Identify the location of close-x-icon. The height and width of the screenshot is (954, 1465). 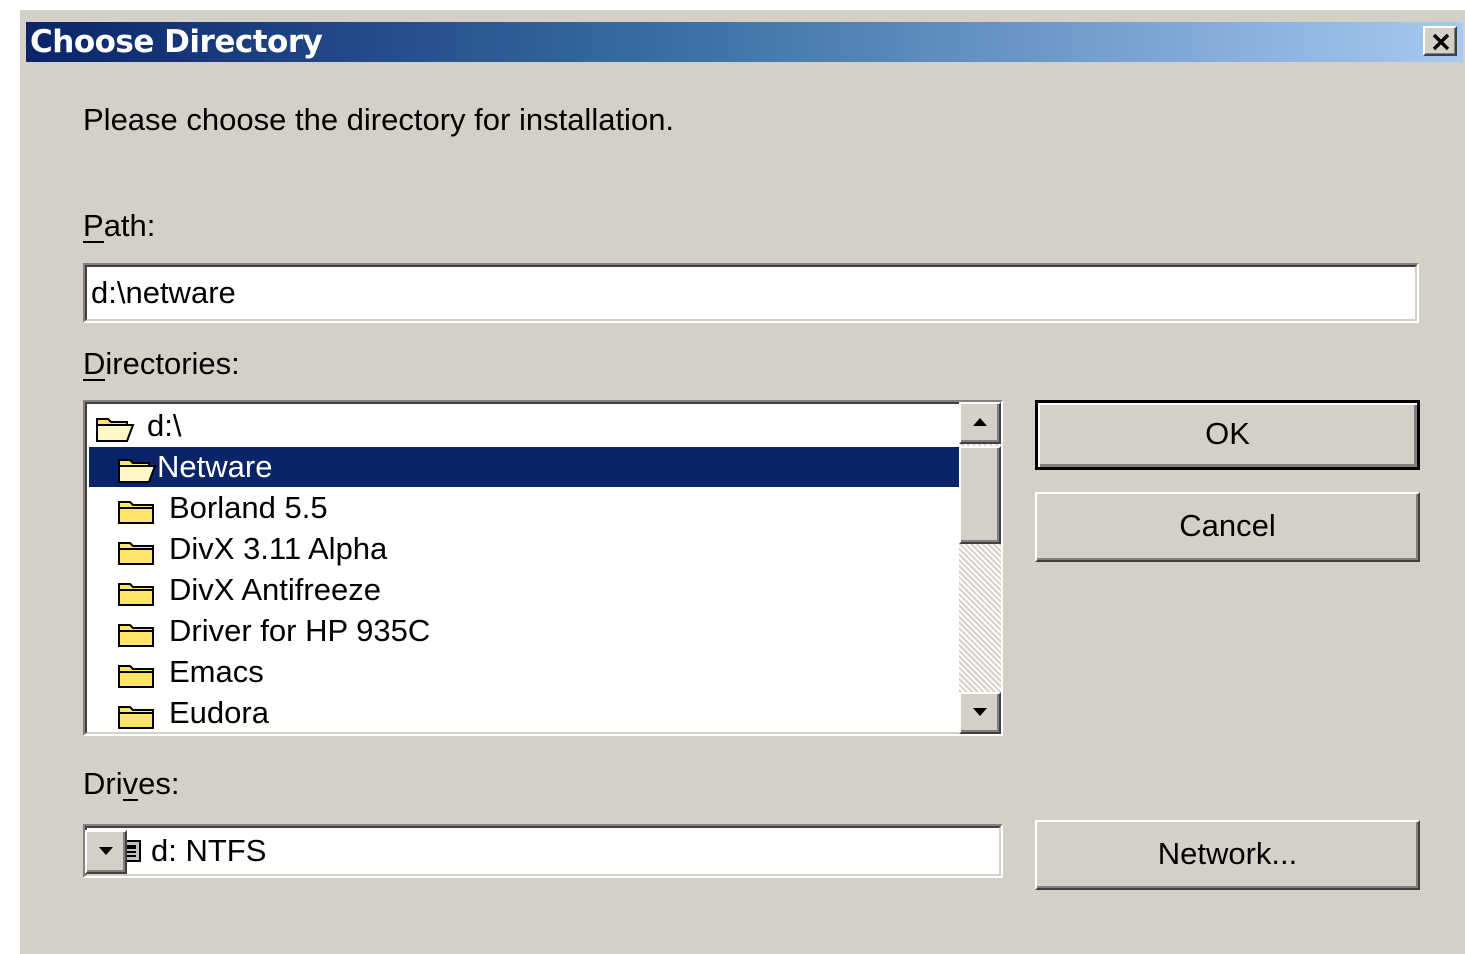
(1441, 42).